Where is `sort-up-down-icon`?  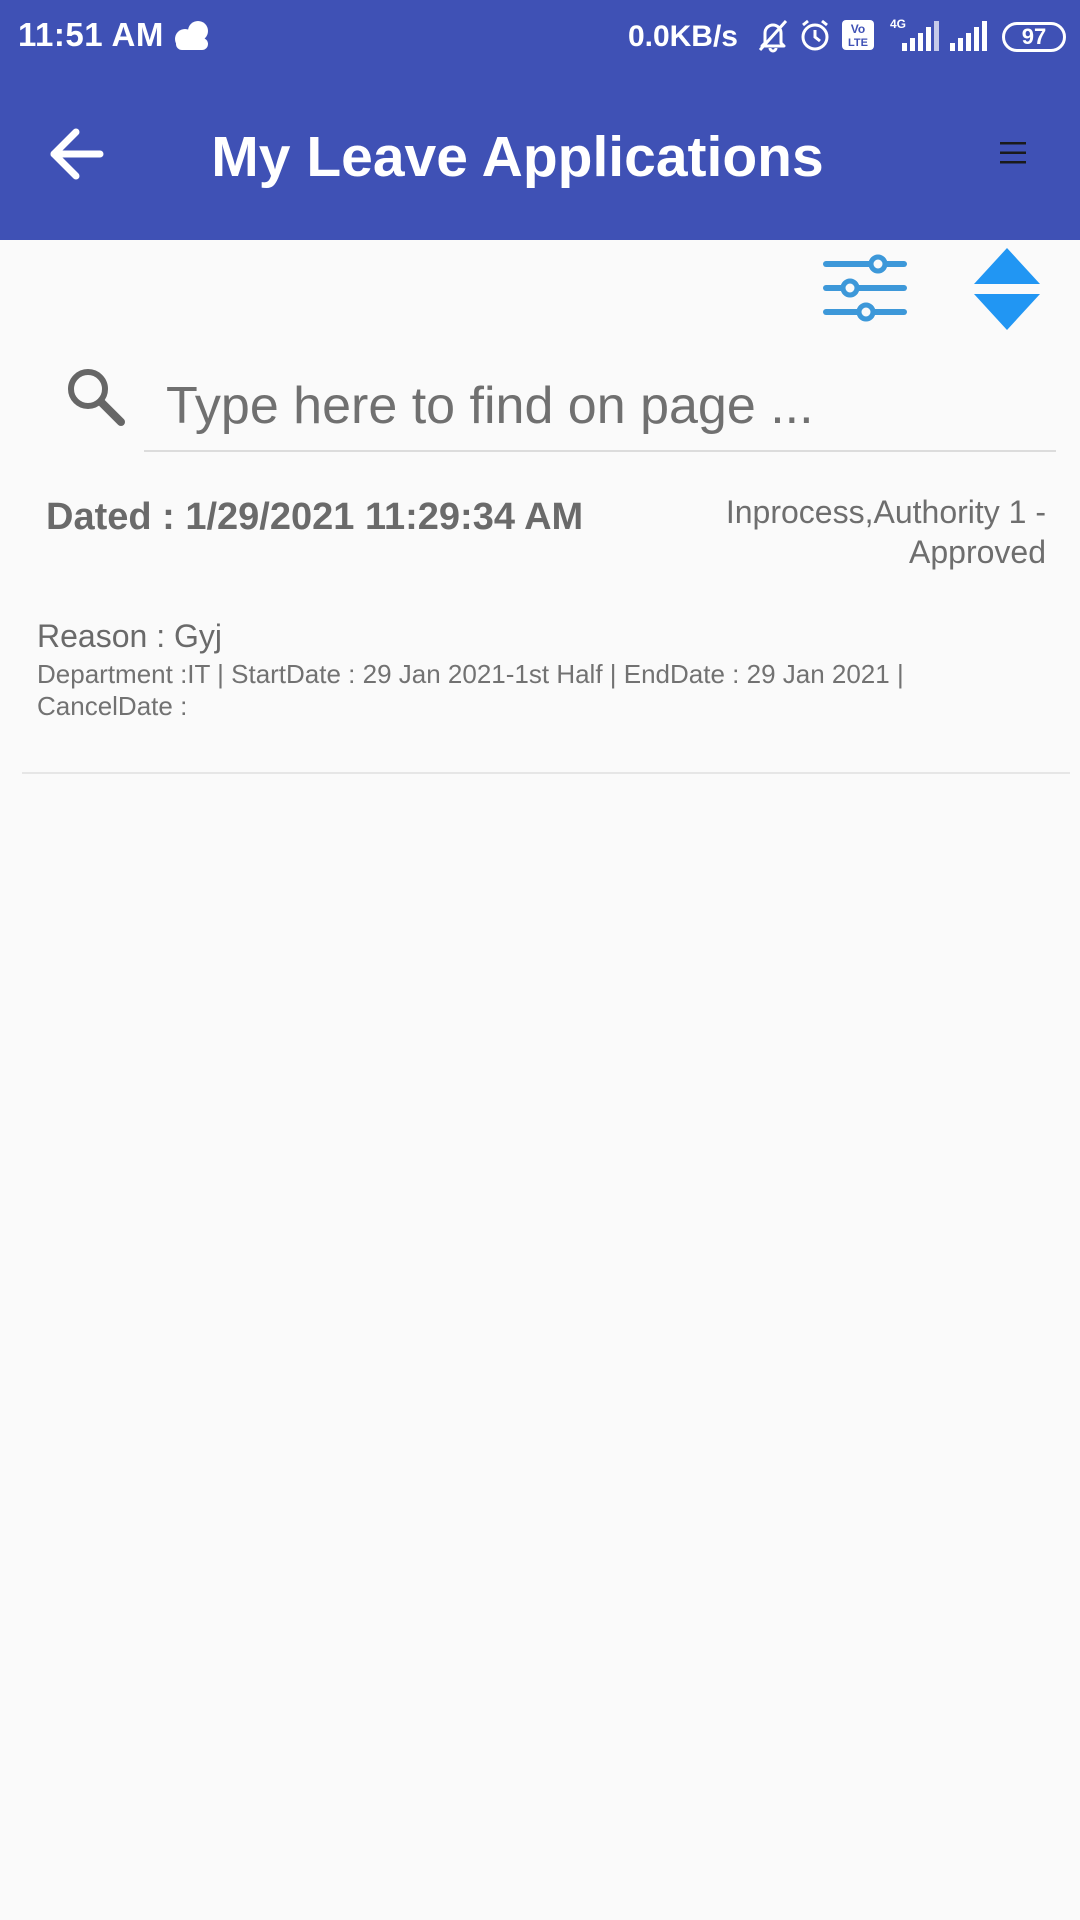 sort-up-down-icon is located at coordinates (1007, 289).